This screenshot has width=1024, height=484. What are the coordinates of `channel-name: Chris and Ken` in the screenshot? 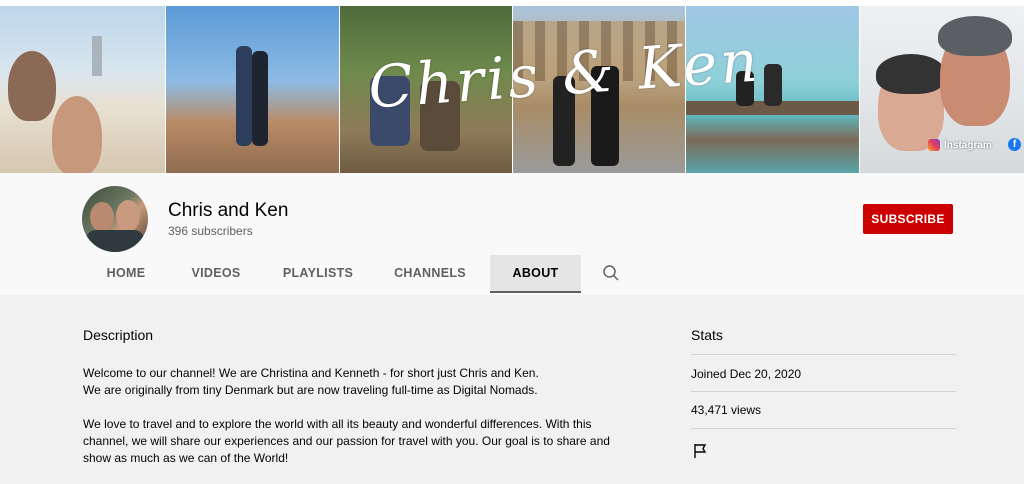 It's located at (228, 210).